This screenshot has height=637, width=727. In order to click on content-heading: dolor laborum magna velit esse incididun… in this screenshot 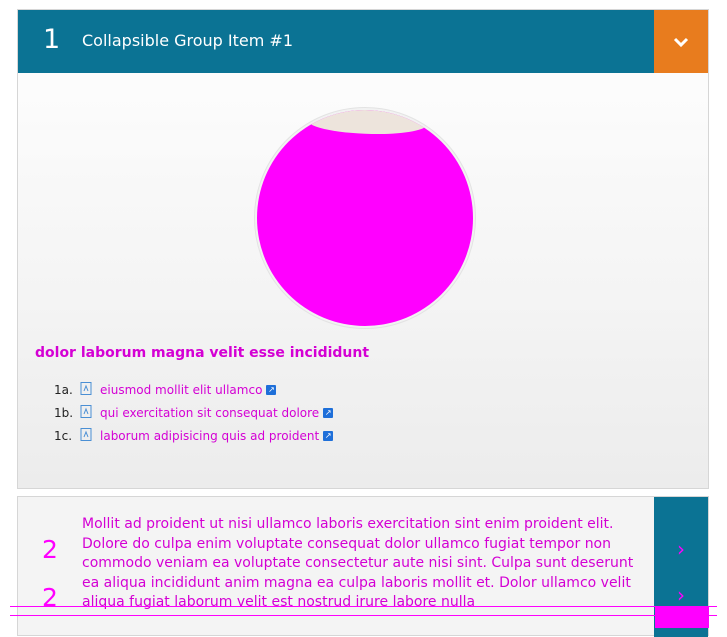, I will do `click(202, 353)`.